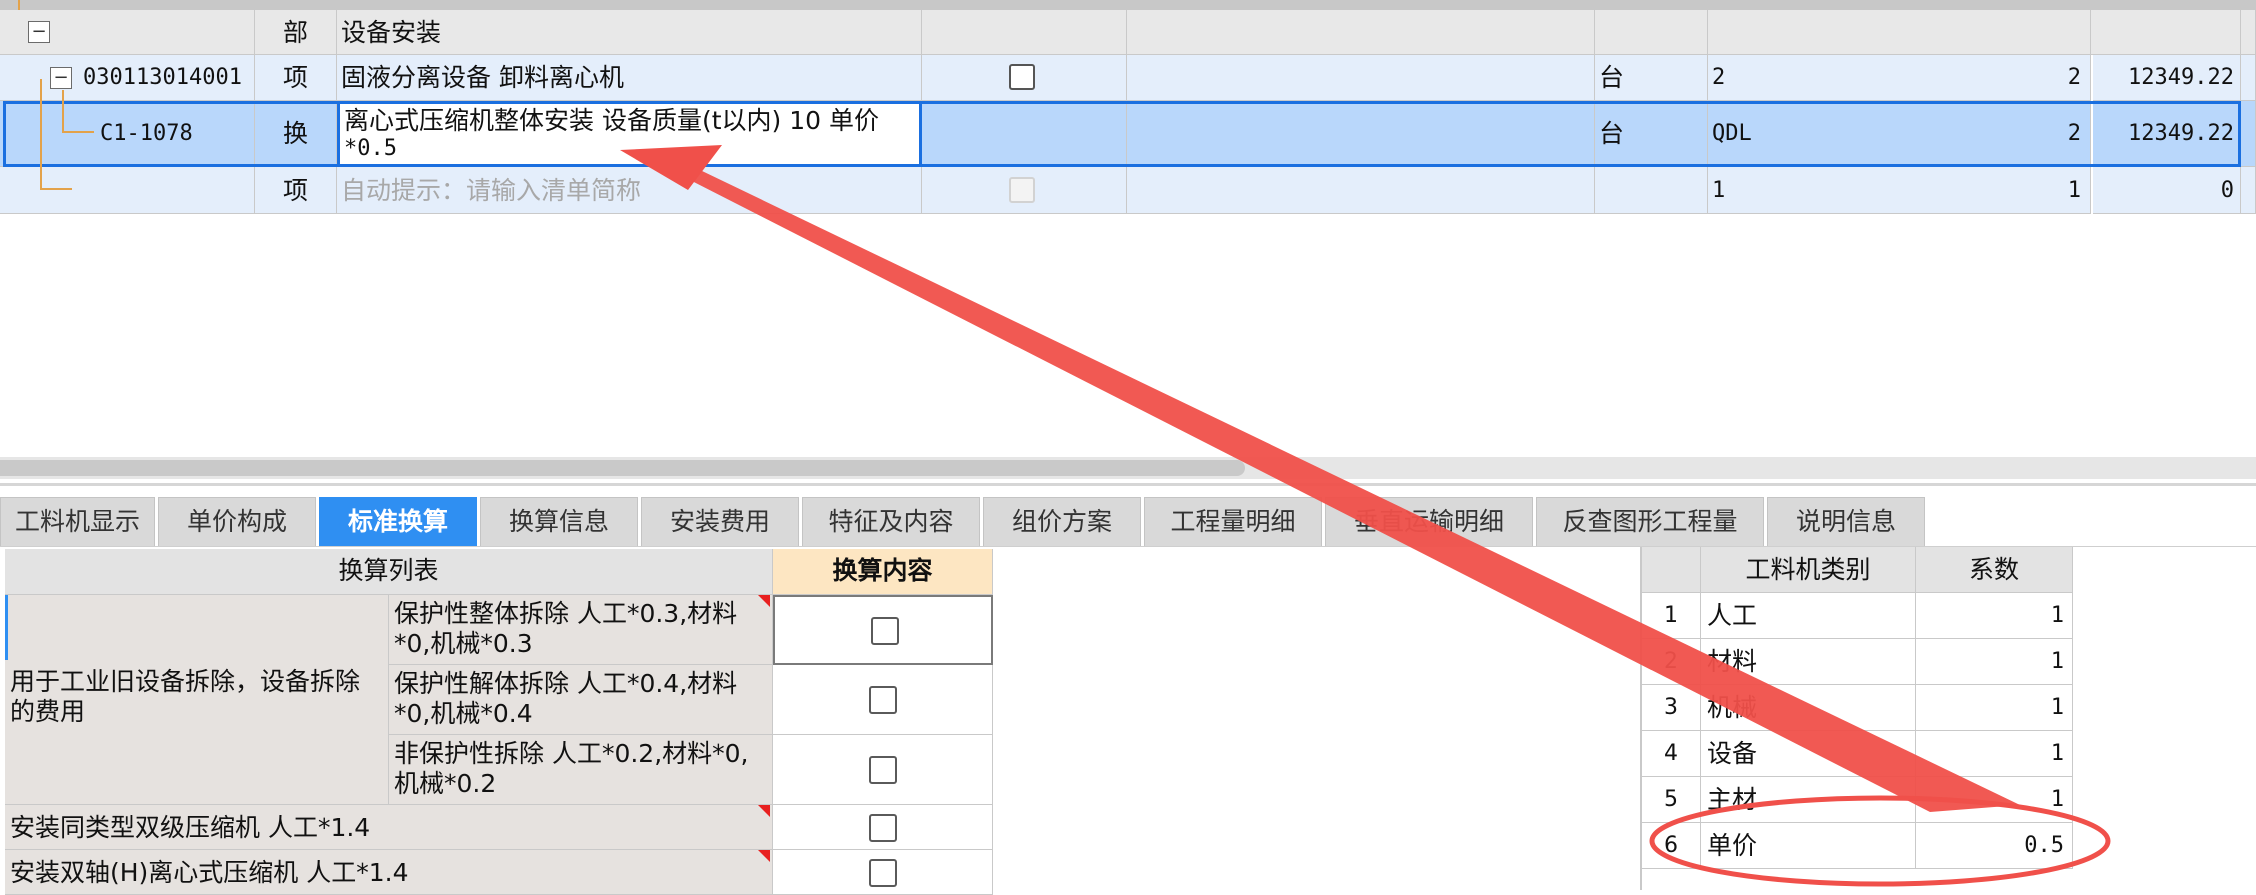 Image resolution: width=2256 pixels, height=895 pixels. What do you see at coordinates (571, 768) in the screenshot?
I see `option-label: 非保护性拆除 人工*0.2,材料*0,机械*0.2` at bounding box center [571, 768].